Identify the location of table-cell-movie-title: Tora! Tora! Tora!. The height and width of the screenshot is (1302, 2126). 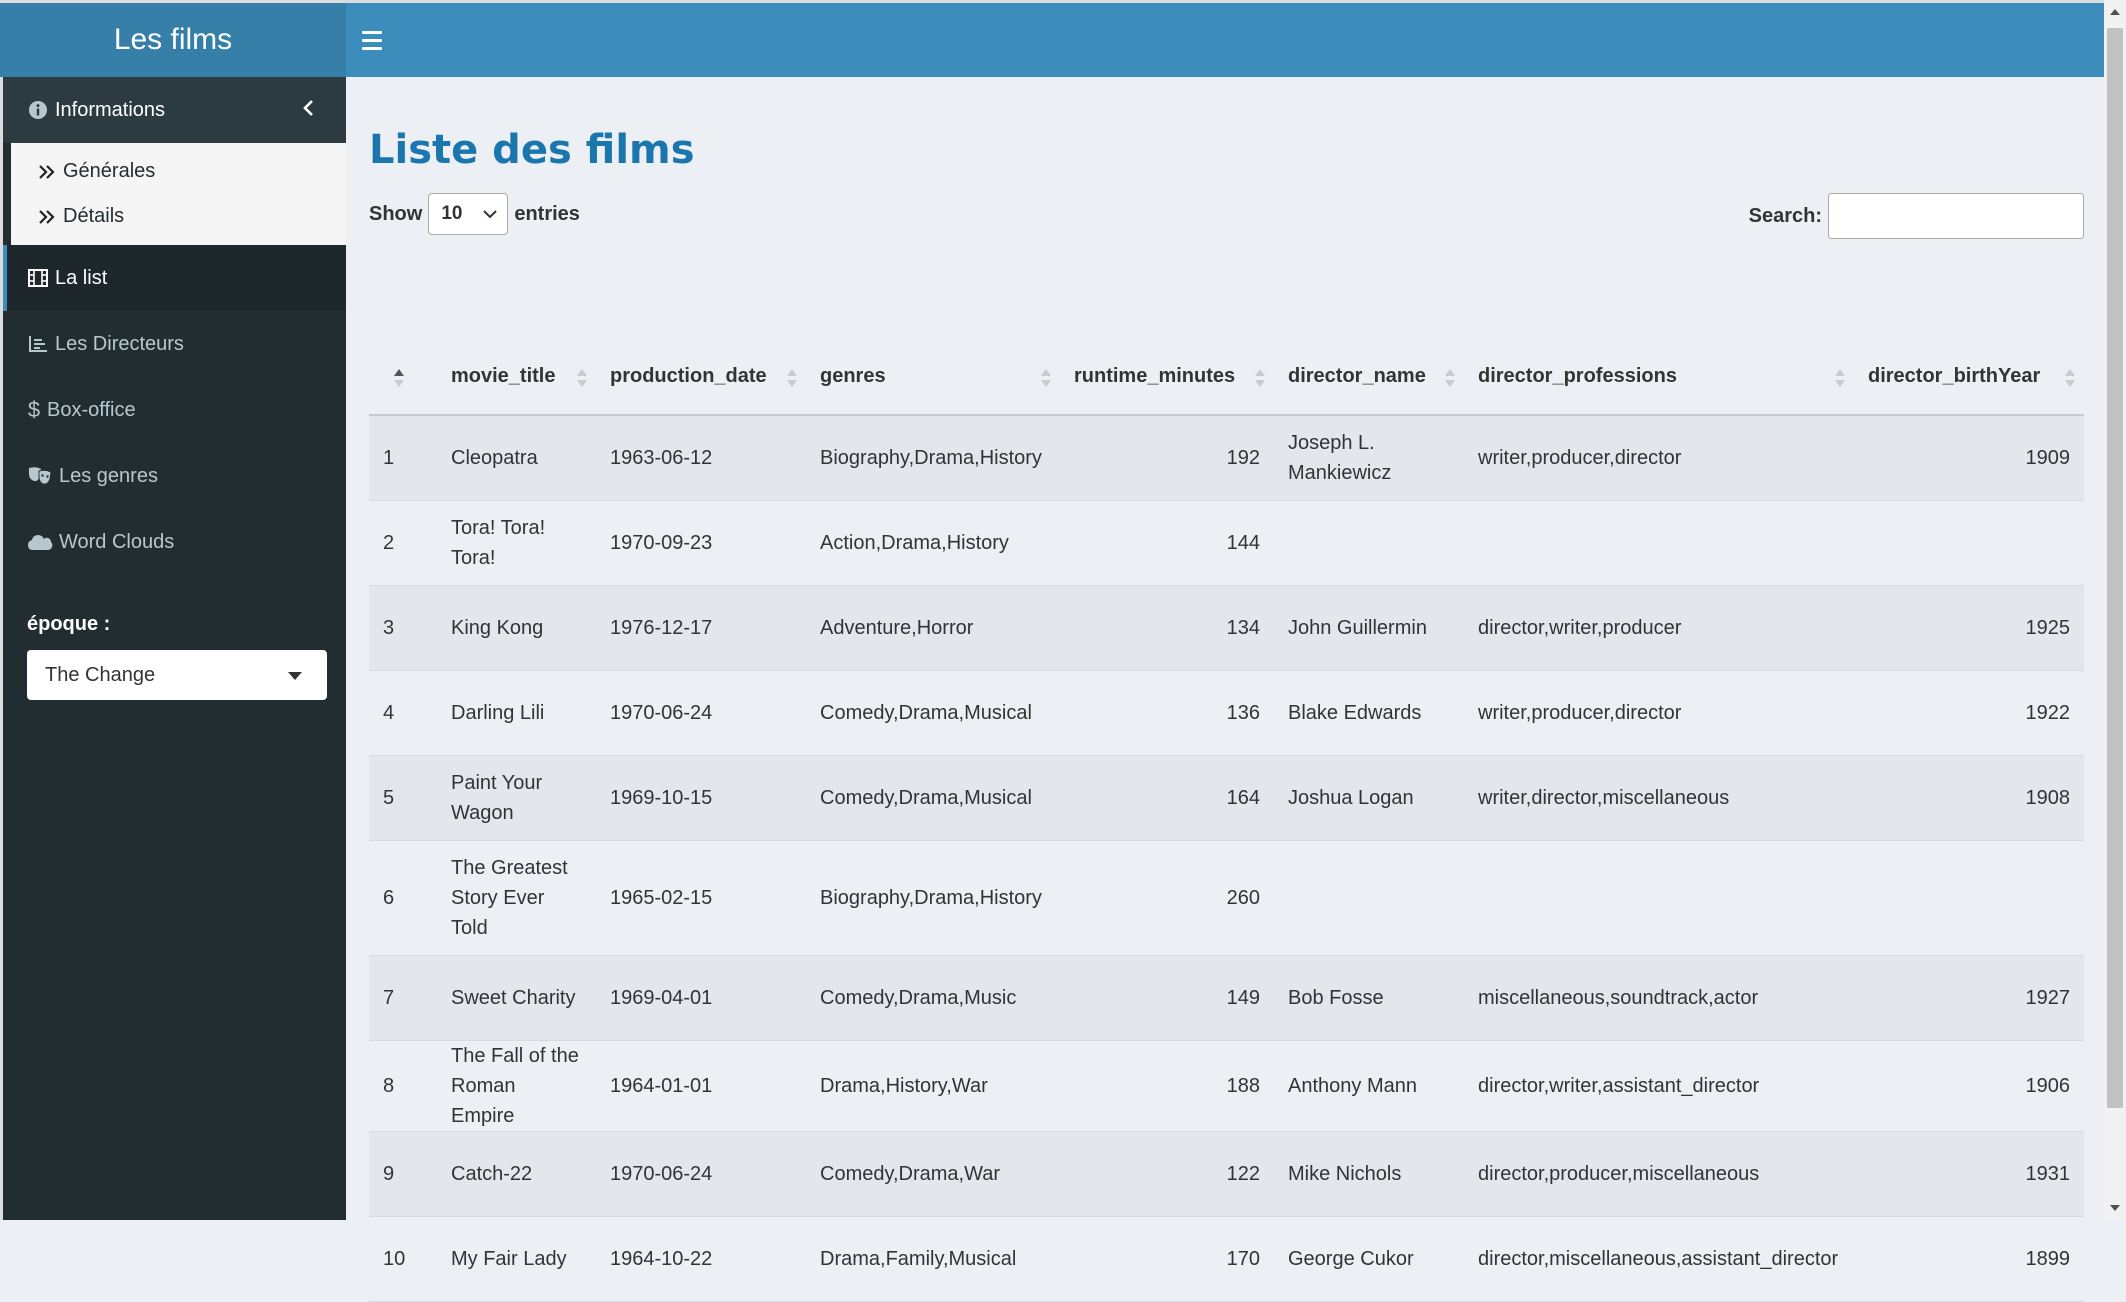
(498, 542).